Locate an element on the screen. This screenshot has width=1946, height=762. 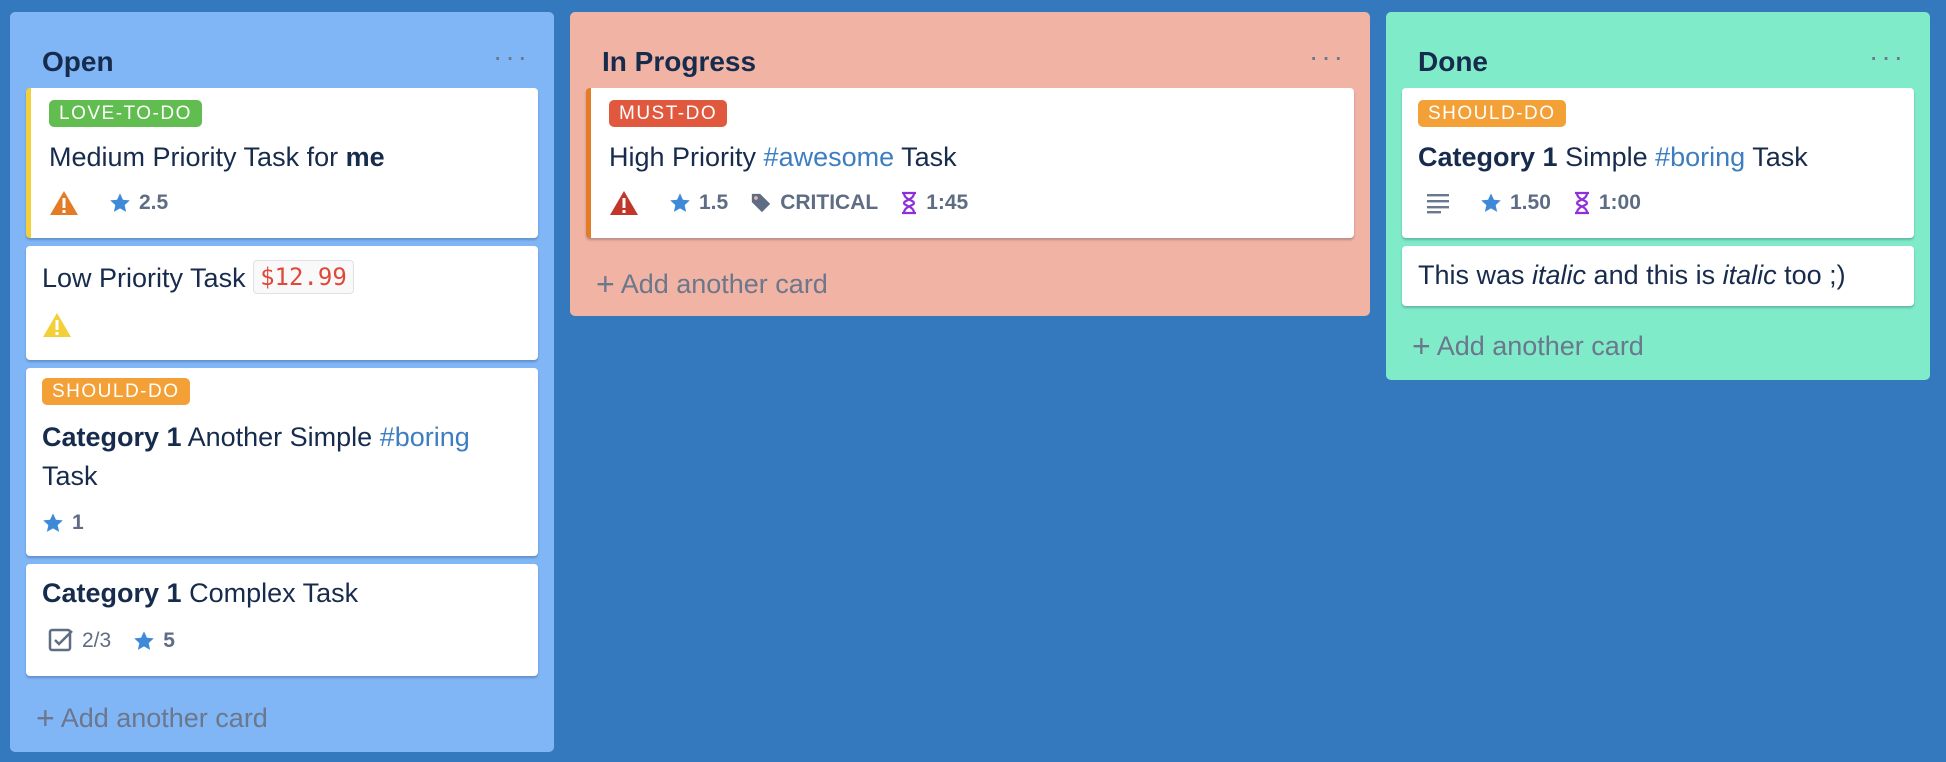
tag-icon is located at coordinates (761, 203).